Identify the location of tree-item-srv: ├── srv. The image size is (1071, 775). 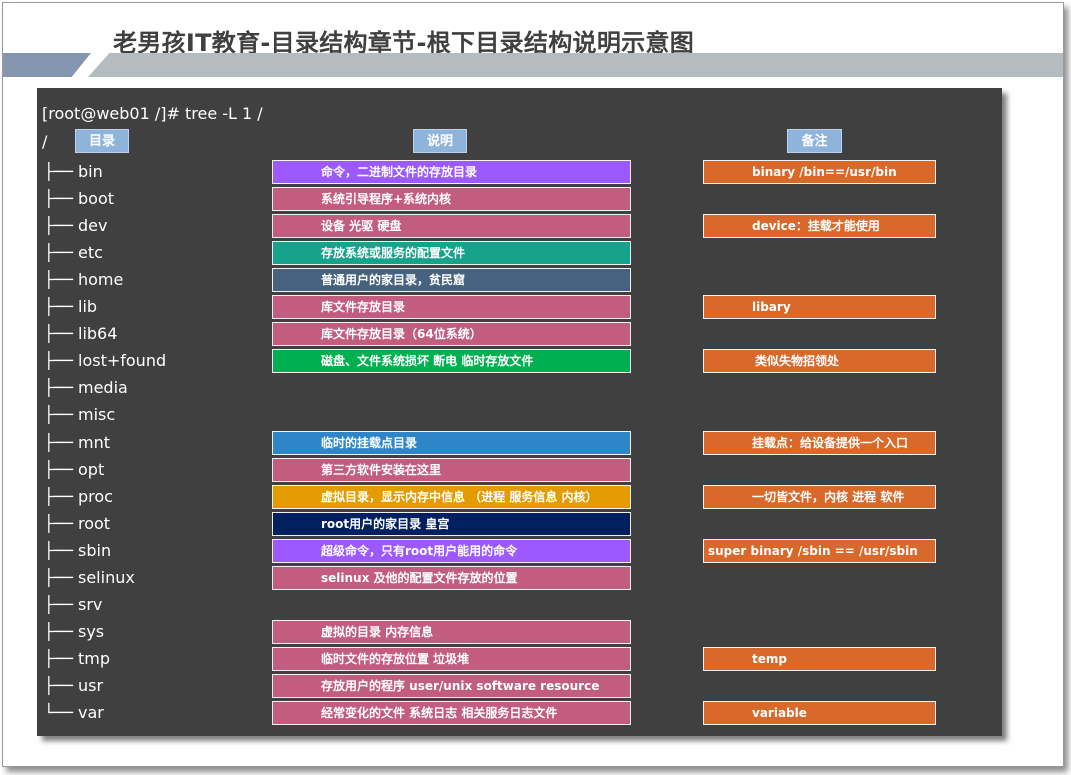
(73, 605).